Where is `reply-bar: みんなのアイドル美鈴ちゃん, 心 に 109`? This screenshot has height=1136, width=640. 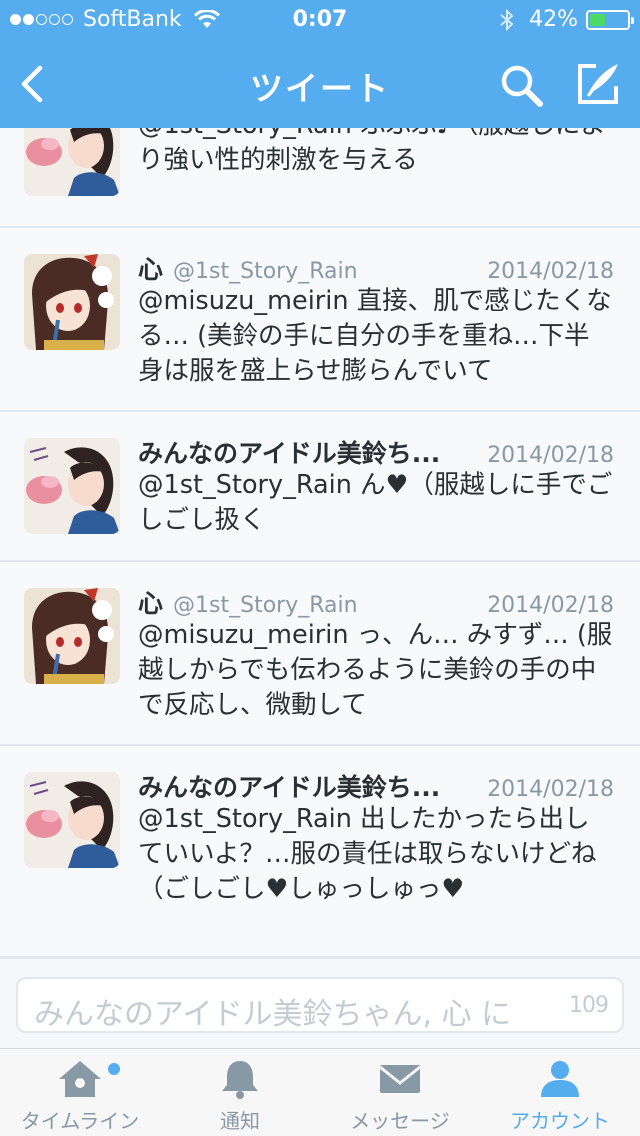
reply-bar: みんなのアイドル美鈴ちゃん, 心 に 109 is located at coordinates (320, 1003).